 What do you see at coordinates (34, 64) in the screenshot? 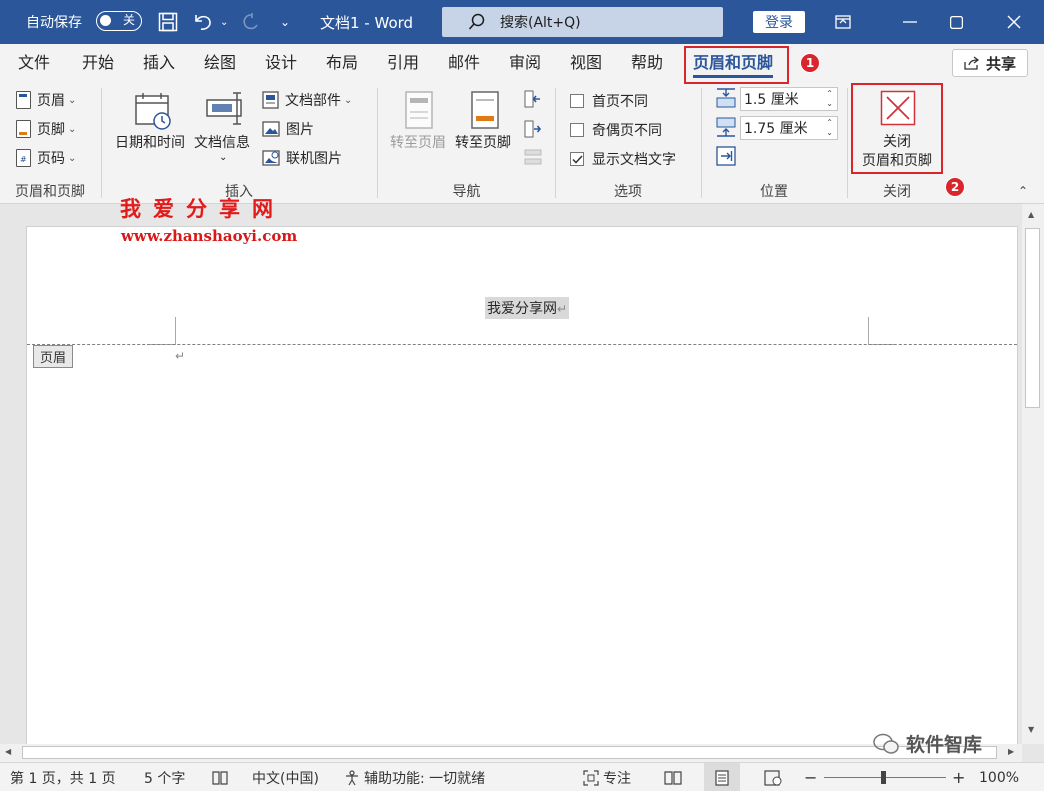
I see `tab-file: 文件` at bounding box center [34, 64].